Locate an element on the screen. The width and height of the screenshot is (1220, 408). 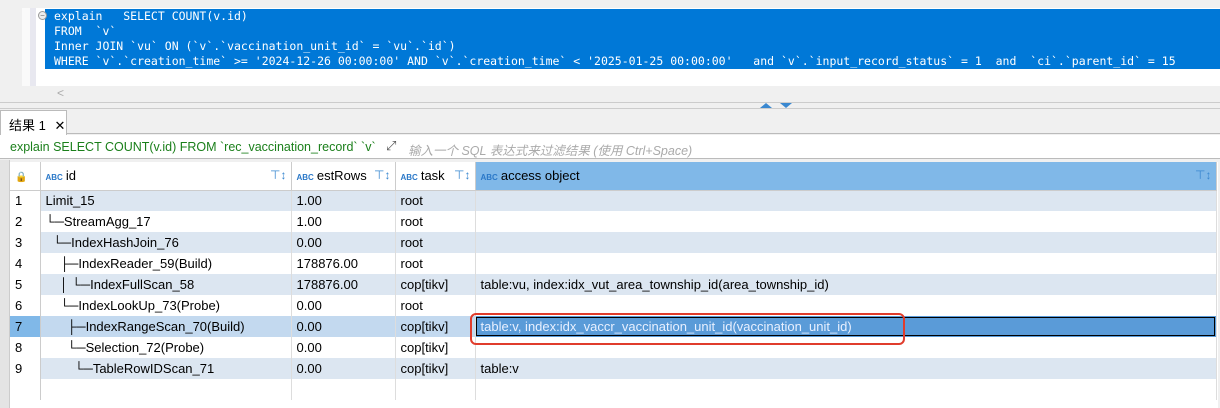
table-row: 3 └─IndexHashJoin_76 0.00 root is located at coordinates (613, 242).